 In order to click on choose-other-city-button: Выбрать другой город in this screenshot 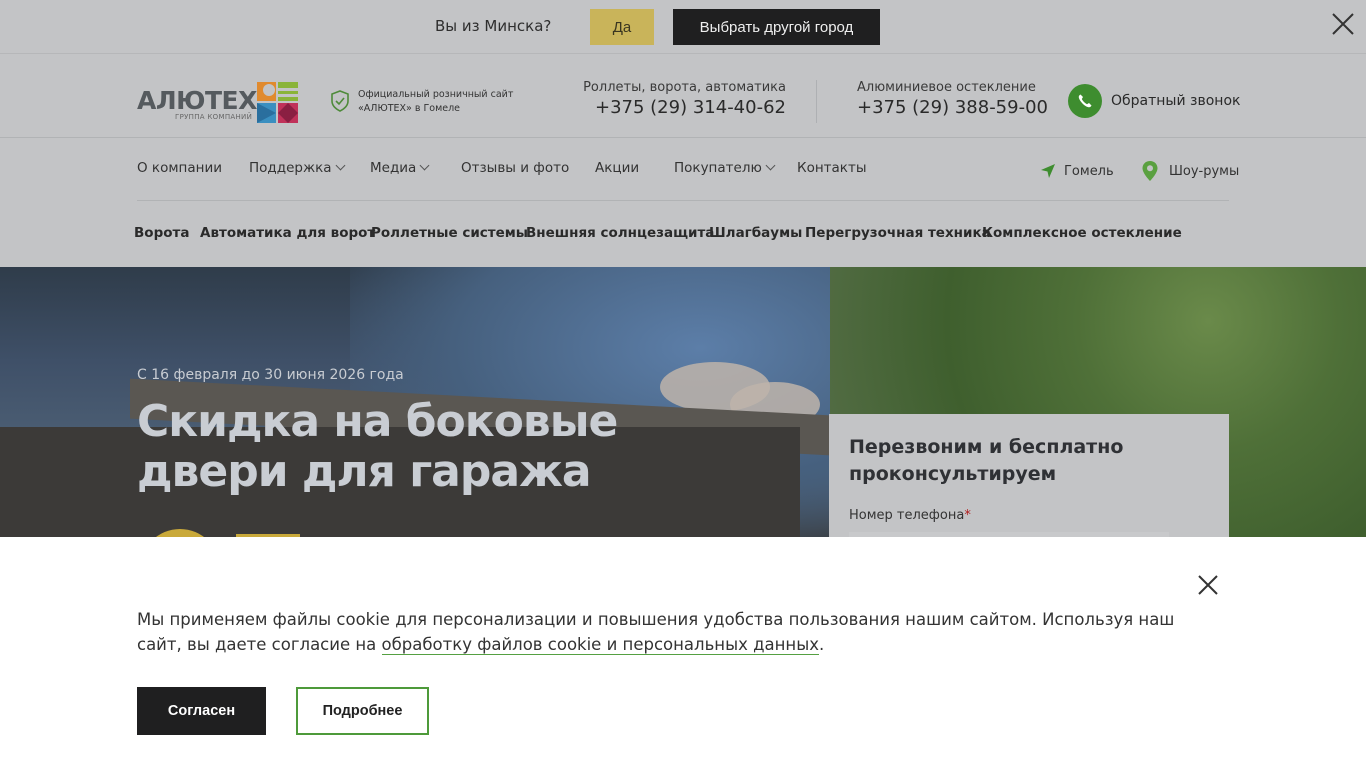, I will do `click(776, 27)`.